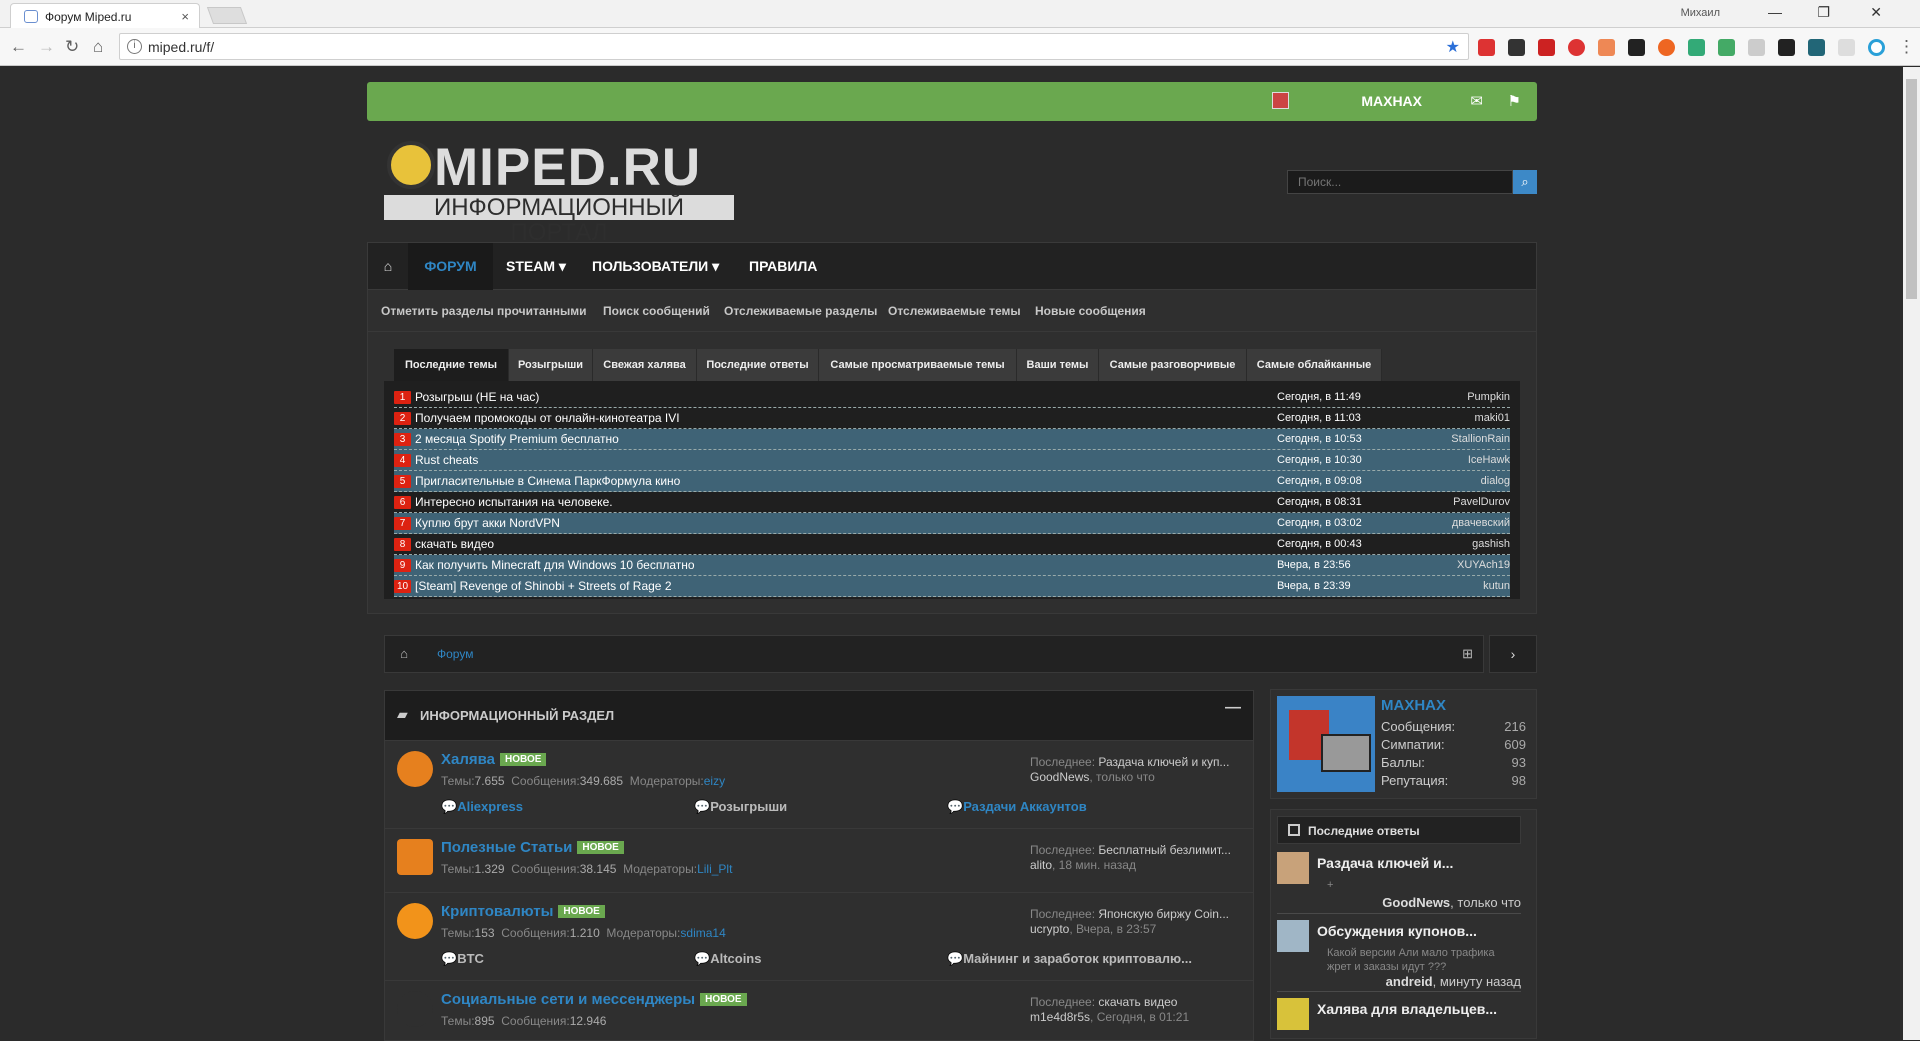 The height and width of the screenshot is (1041, 1920). Describe the element at coordinates (551, 365) in the screenshot. I see `tab-giveaways: Розыгрыши` at that location.